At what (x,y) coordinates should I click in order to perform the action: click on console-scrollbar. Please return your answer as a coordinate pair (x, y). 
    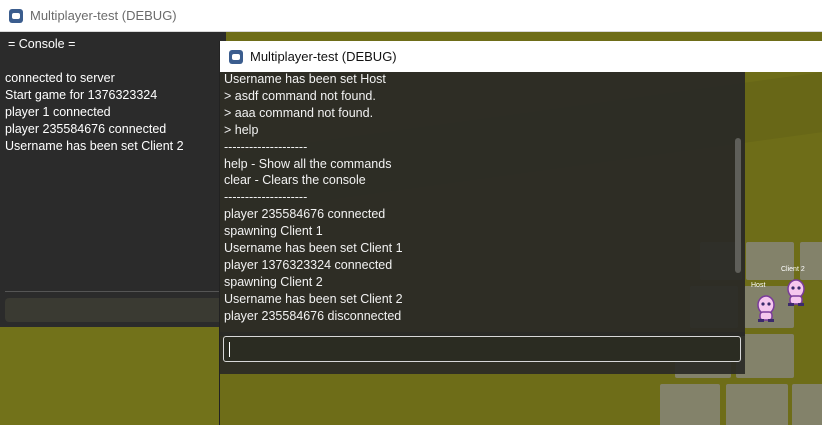
    Looking at the image, I should click on (738, 205).